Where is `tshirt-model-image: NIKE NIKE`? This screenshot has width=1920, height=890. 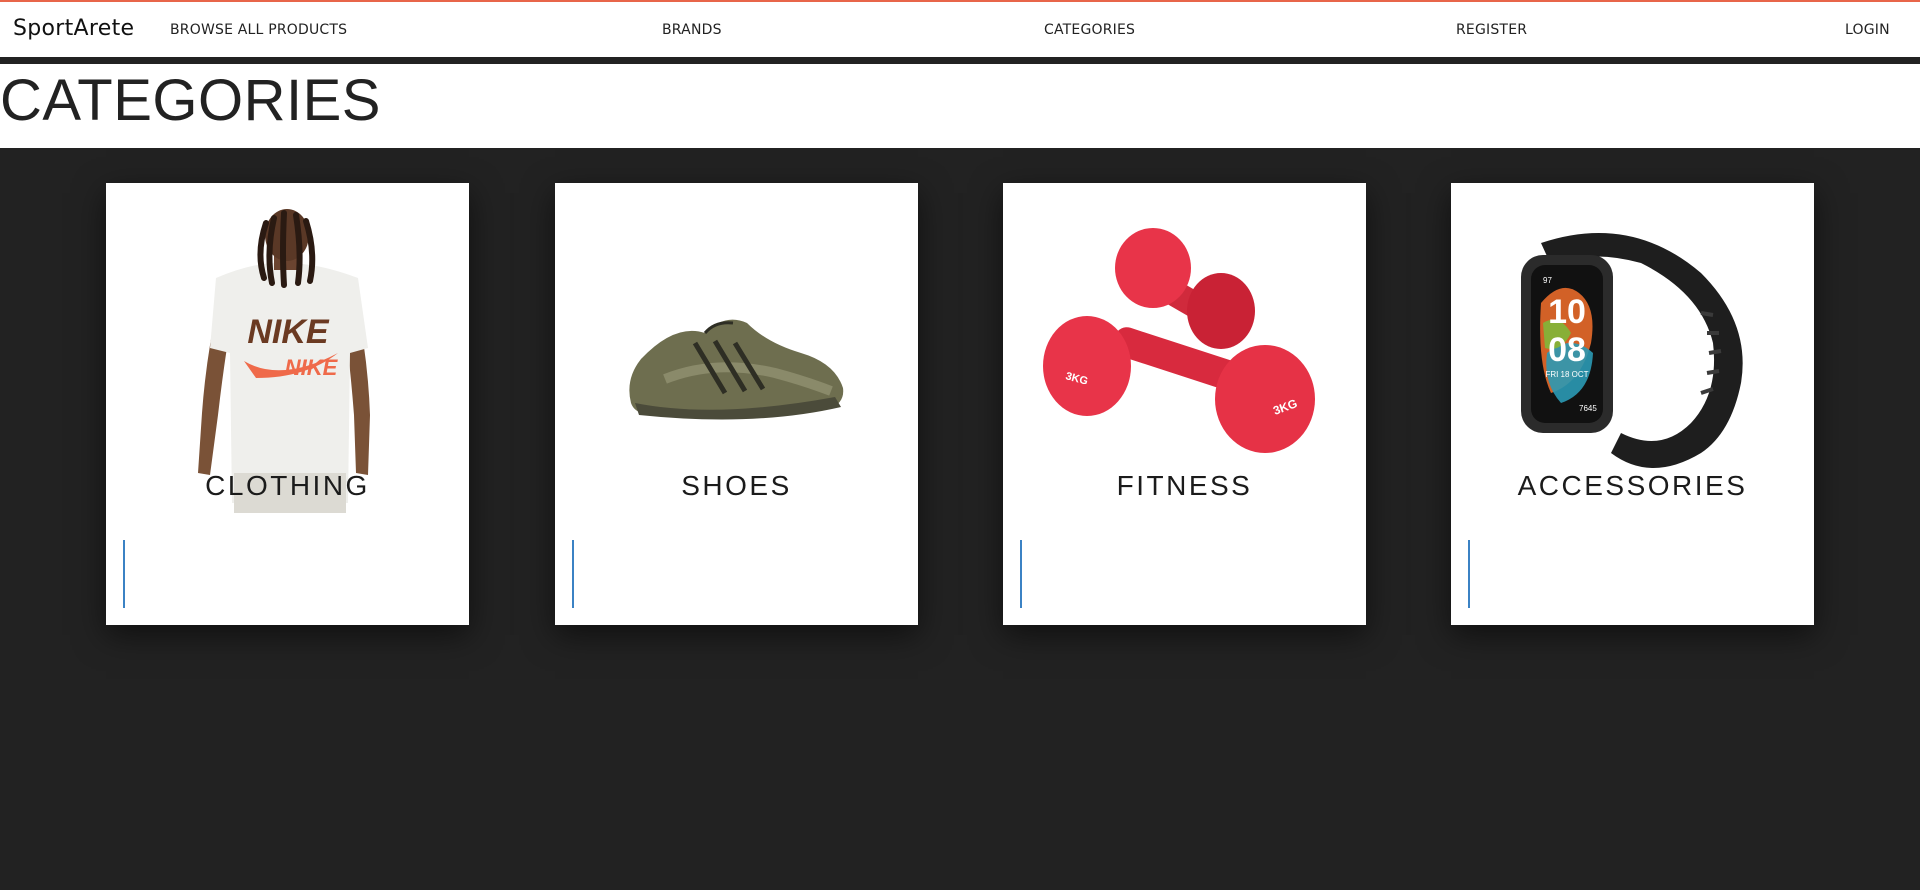 tshirt-model-image: NIKE NIKE is located at coordinates (287, 348).